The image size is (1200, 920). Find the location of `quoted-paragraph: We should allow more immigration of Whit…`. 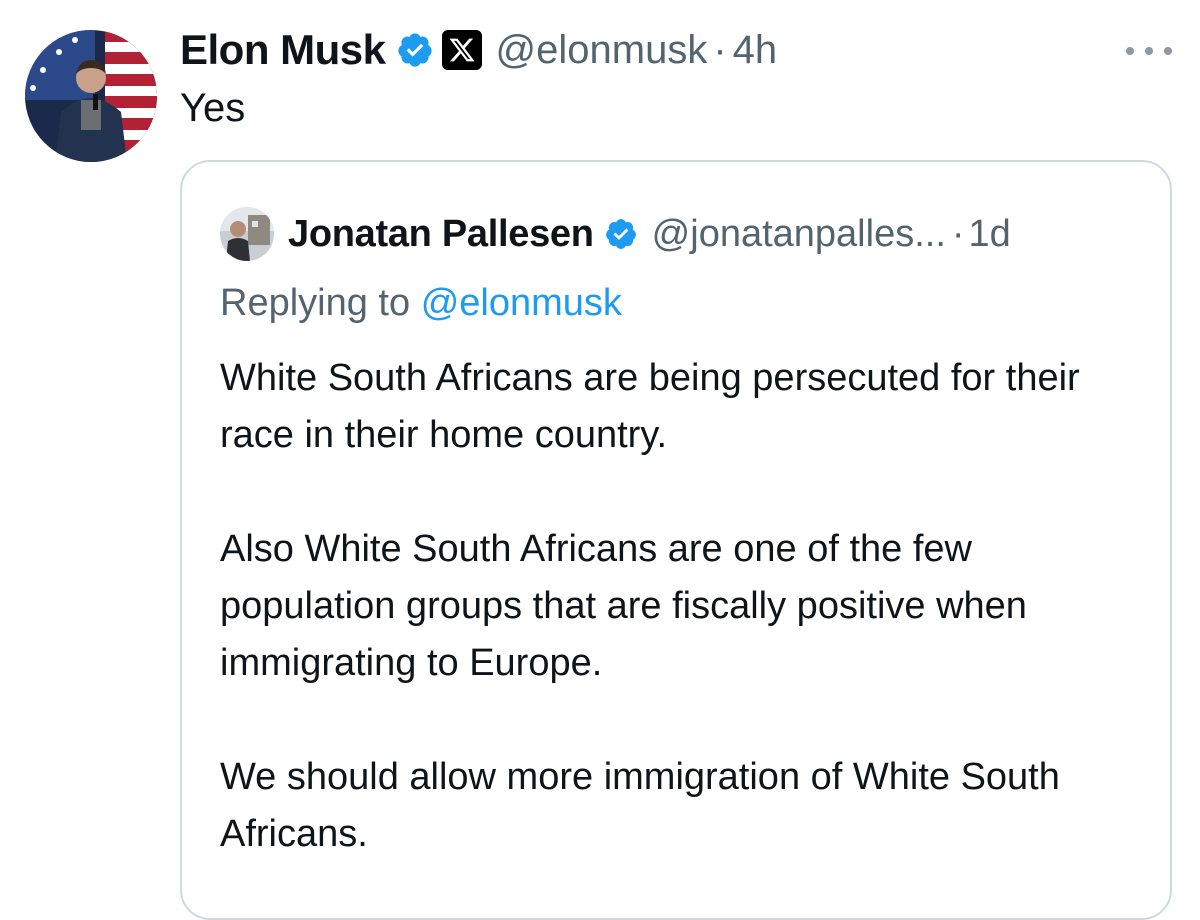

quoted-paragraph: We should allow more immigration of Whit… is located at coordinates (640, 805).